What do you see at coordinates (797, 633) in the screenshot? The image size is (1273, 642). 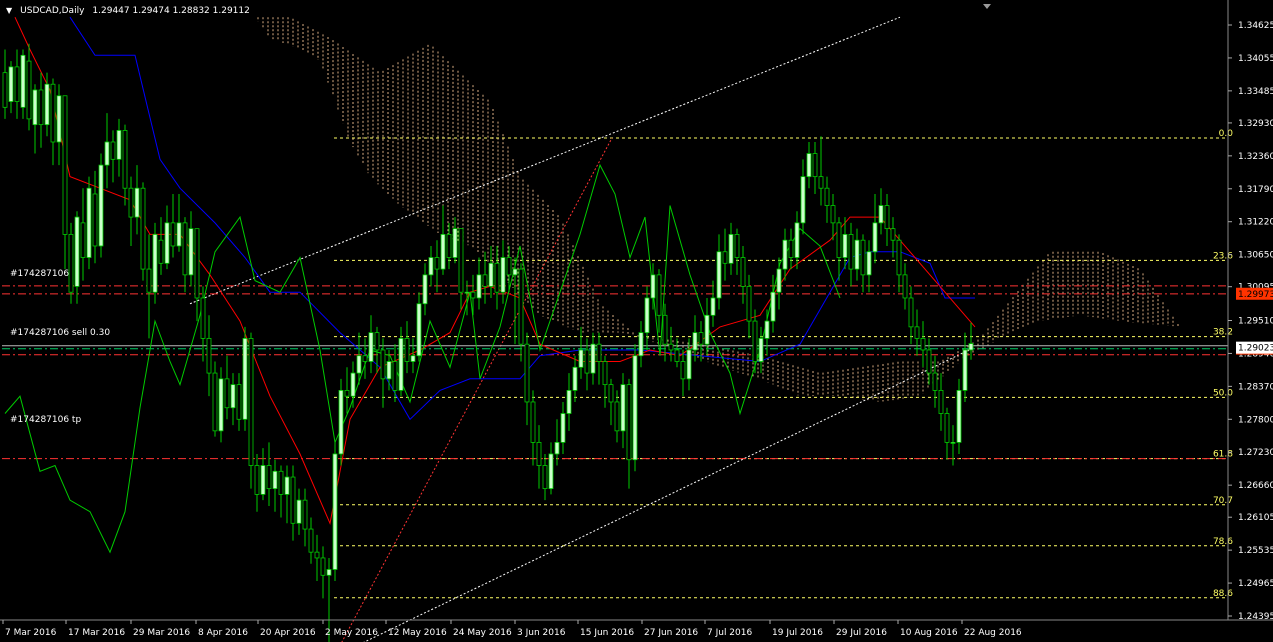 I see `time-tick-label: 19 Jul 2016` at bounding box center [797, 633].